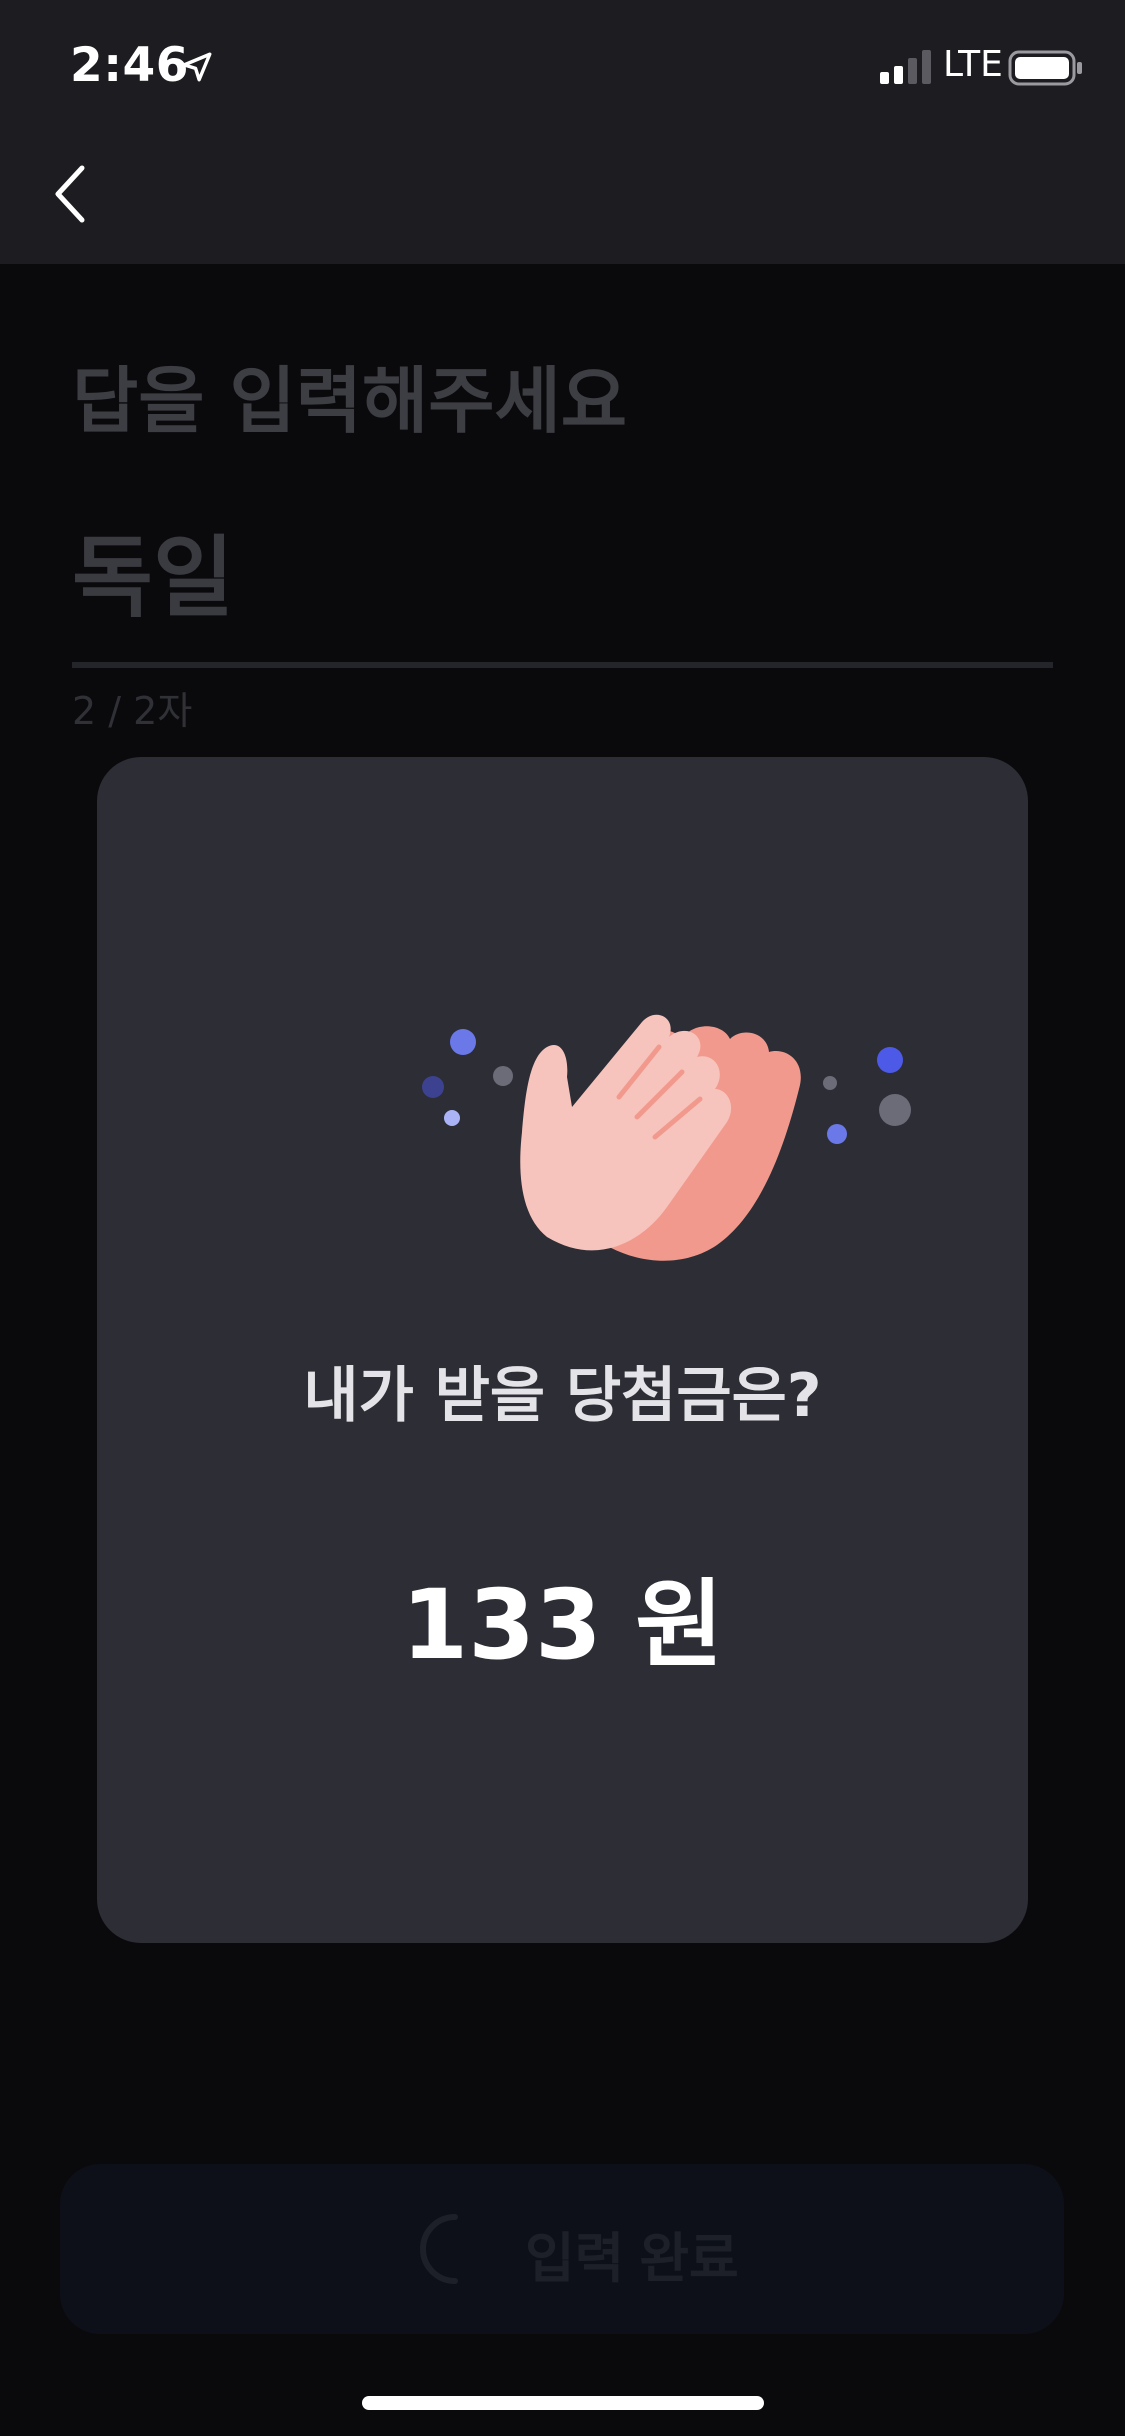  What do you see at coordinates (973, 64) in the screenshot?
I see `network-label: LTE` at bounding box center [973, 64].